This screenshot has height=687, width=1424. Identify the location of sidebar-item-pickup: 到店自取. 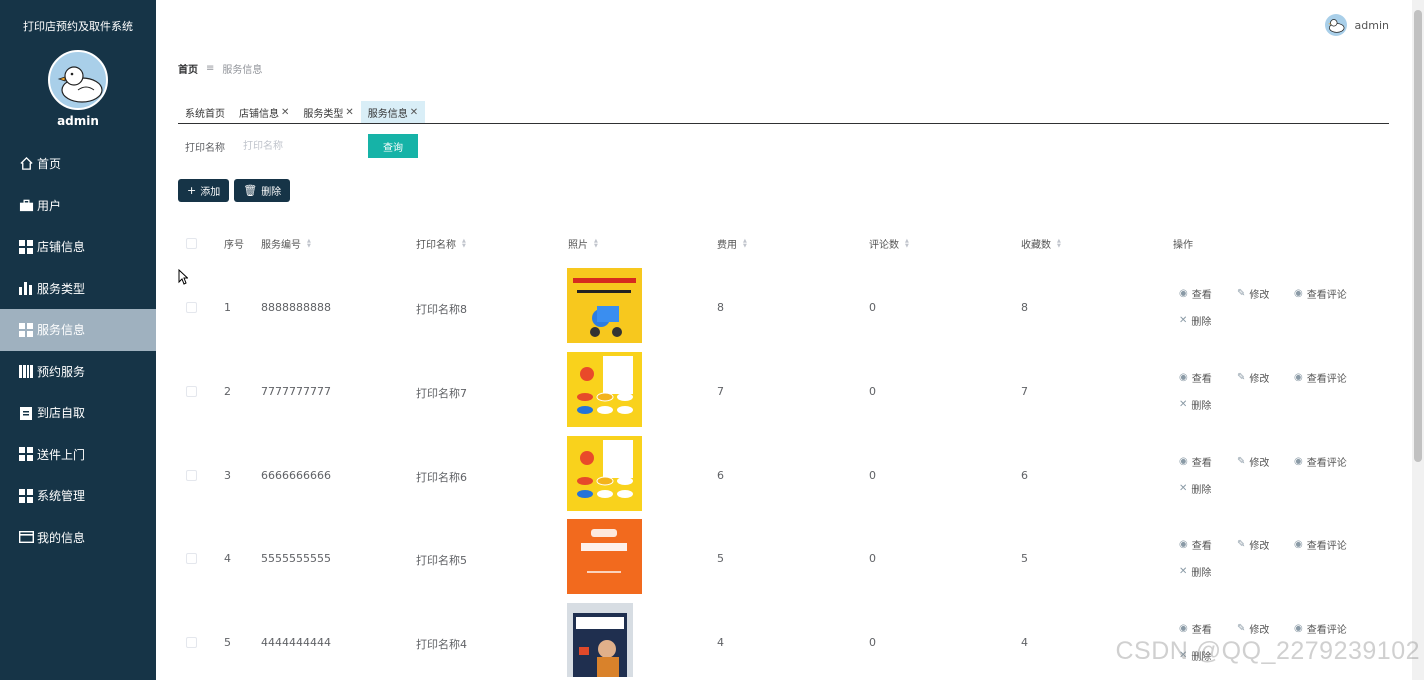
(78, 413).